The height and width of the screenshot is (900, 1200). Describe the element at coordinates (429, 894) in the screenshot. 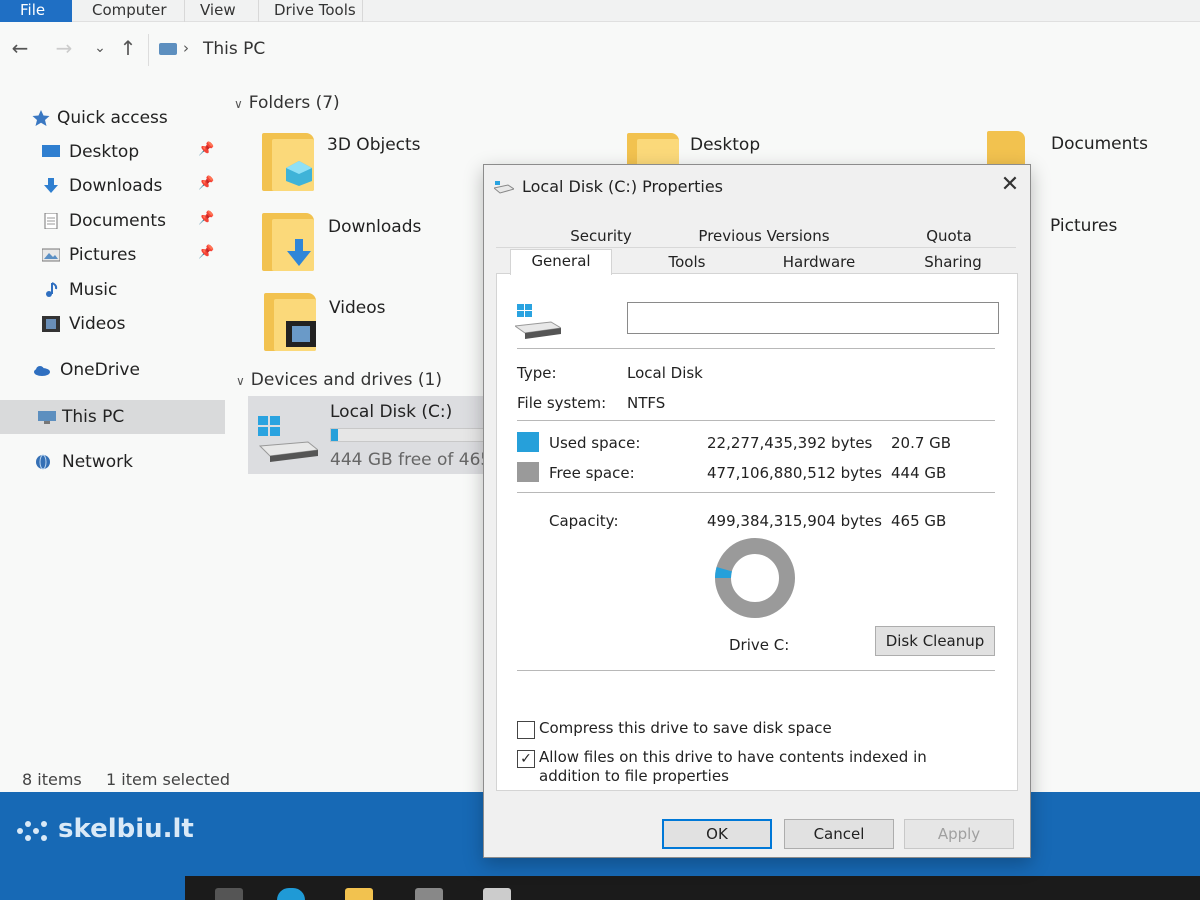

I see `store-icon` at that location.